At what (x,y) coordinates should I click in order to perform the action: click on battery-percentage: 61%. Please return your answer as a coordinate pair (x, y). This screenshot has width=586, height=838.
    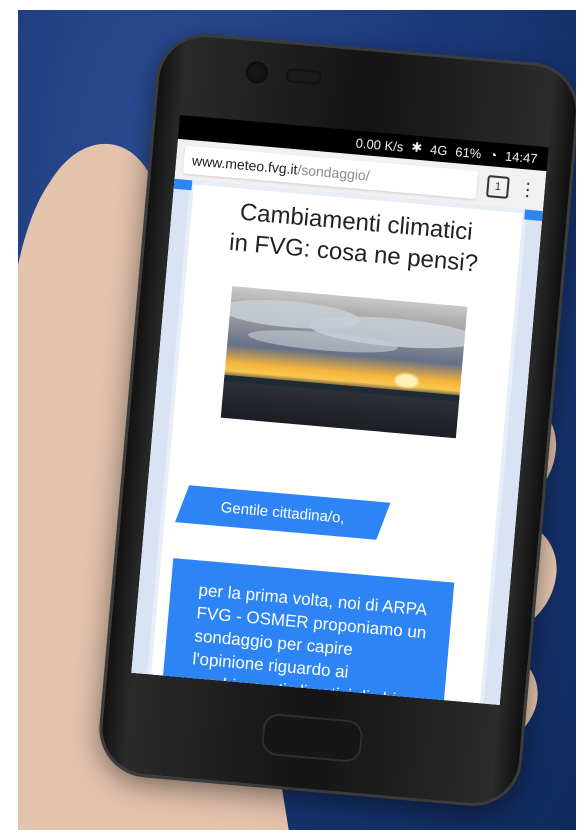
    Looking at the image, I should click on (468, 152).